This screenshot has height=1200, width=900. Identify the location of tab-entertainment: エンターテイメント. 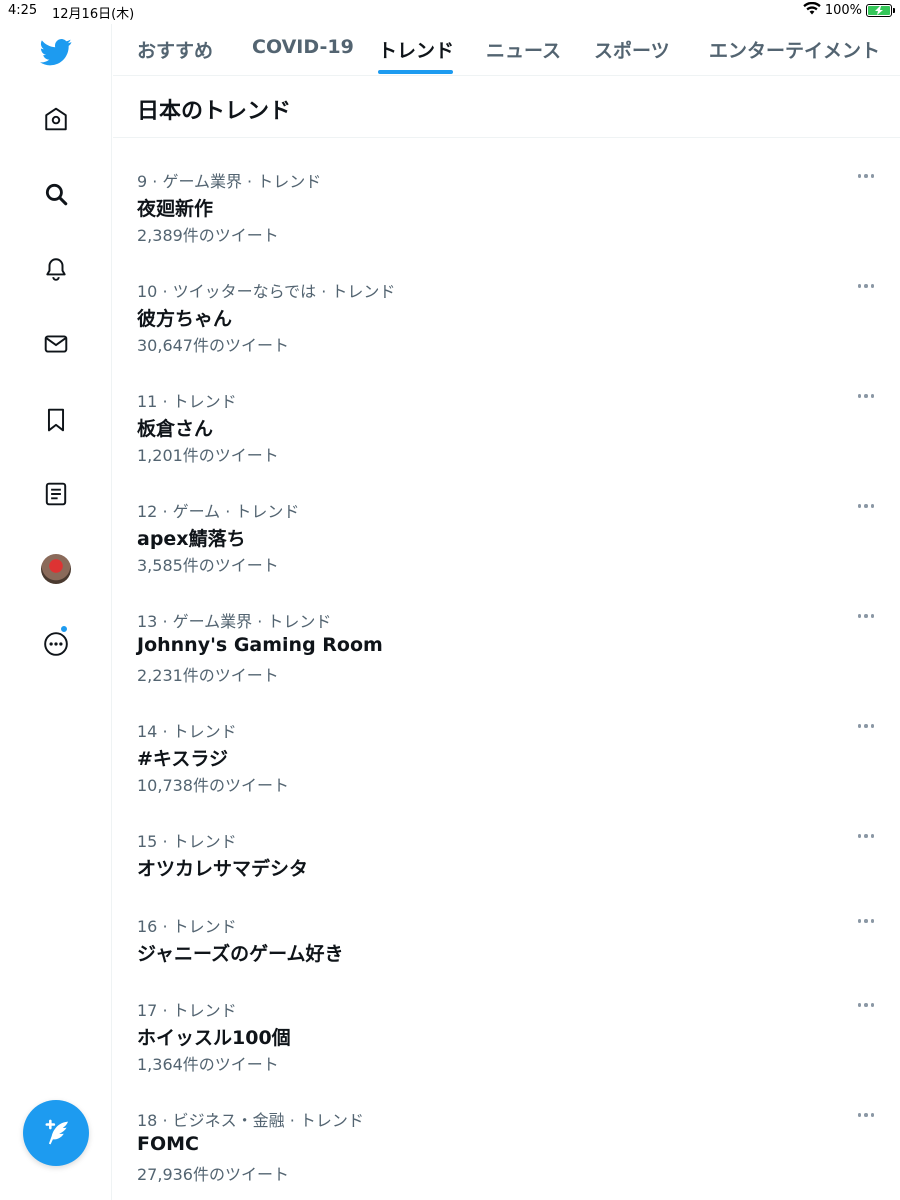
(794, 49).